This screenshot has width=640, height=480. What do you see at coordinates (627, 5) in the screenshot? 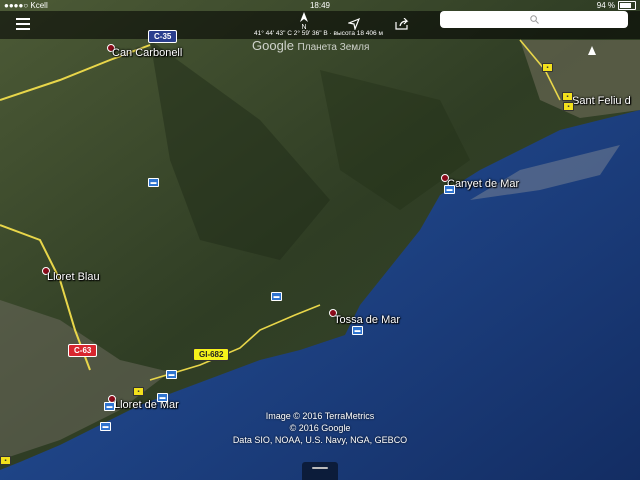
I see `battery-icon` at bounding box center [627, 5].